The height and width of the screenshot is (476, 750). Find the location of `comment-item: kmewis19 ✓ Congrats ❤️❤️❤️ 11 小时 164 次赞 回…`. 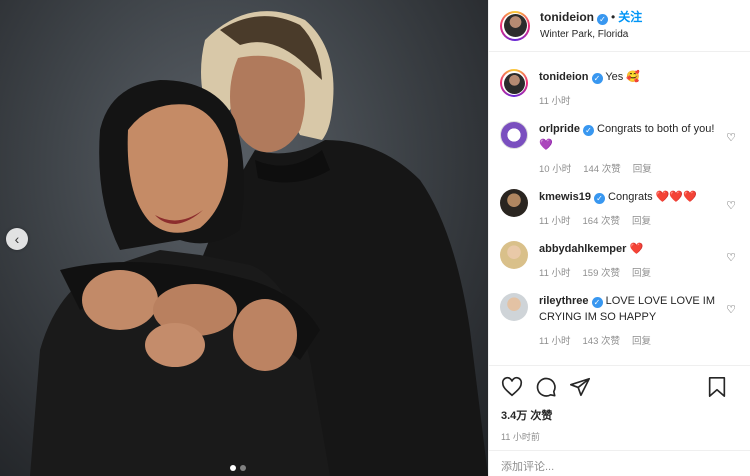

comment-item: kmewis19 ✓ Congrats ❤️❤️❤️ 11 小时 164 次赞 回… is located at coordinates (619, 208).